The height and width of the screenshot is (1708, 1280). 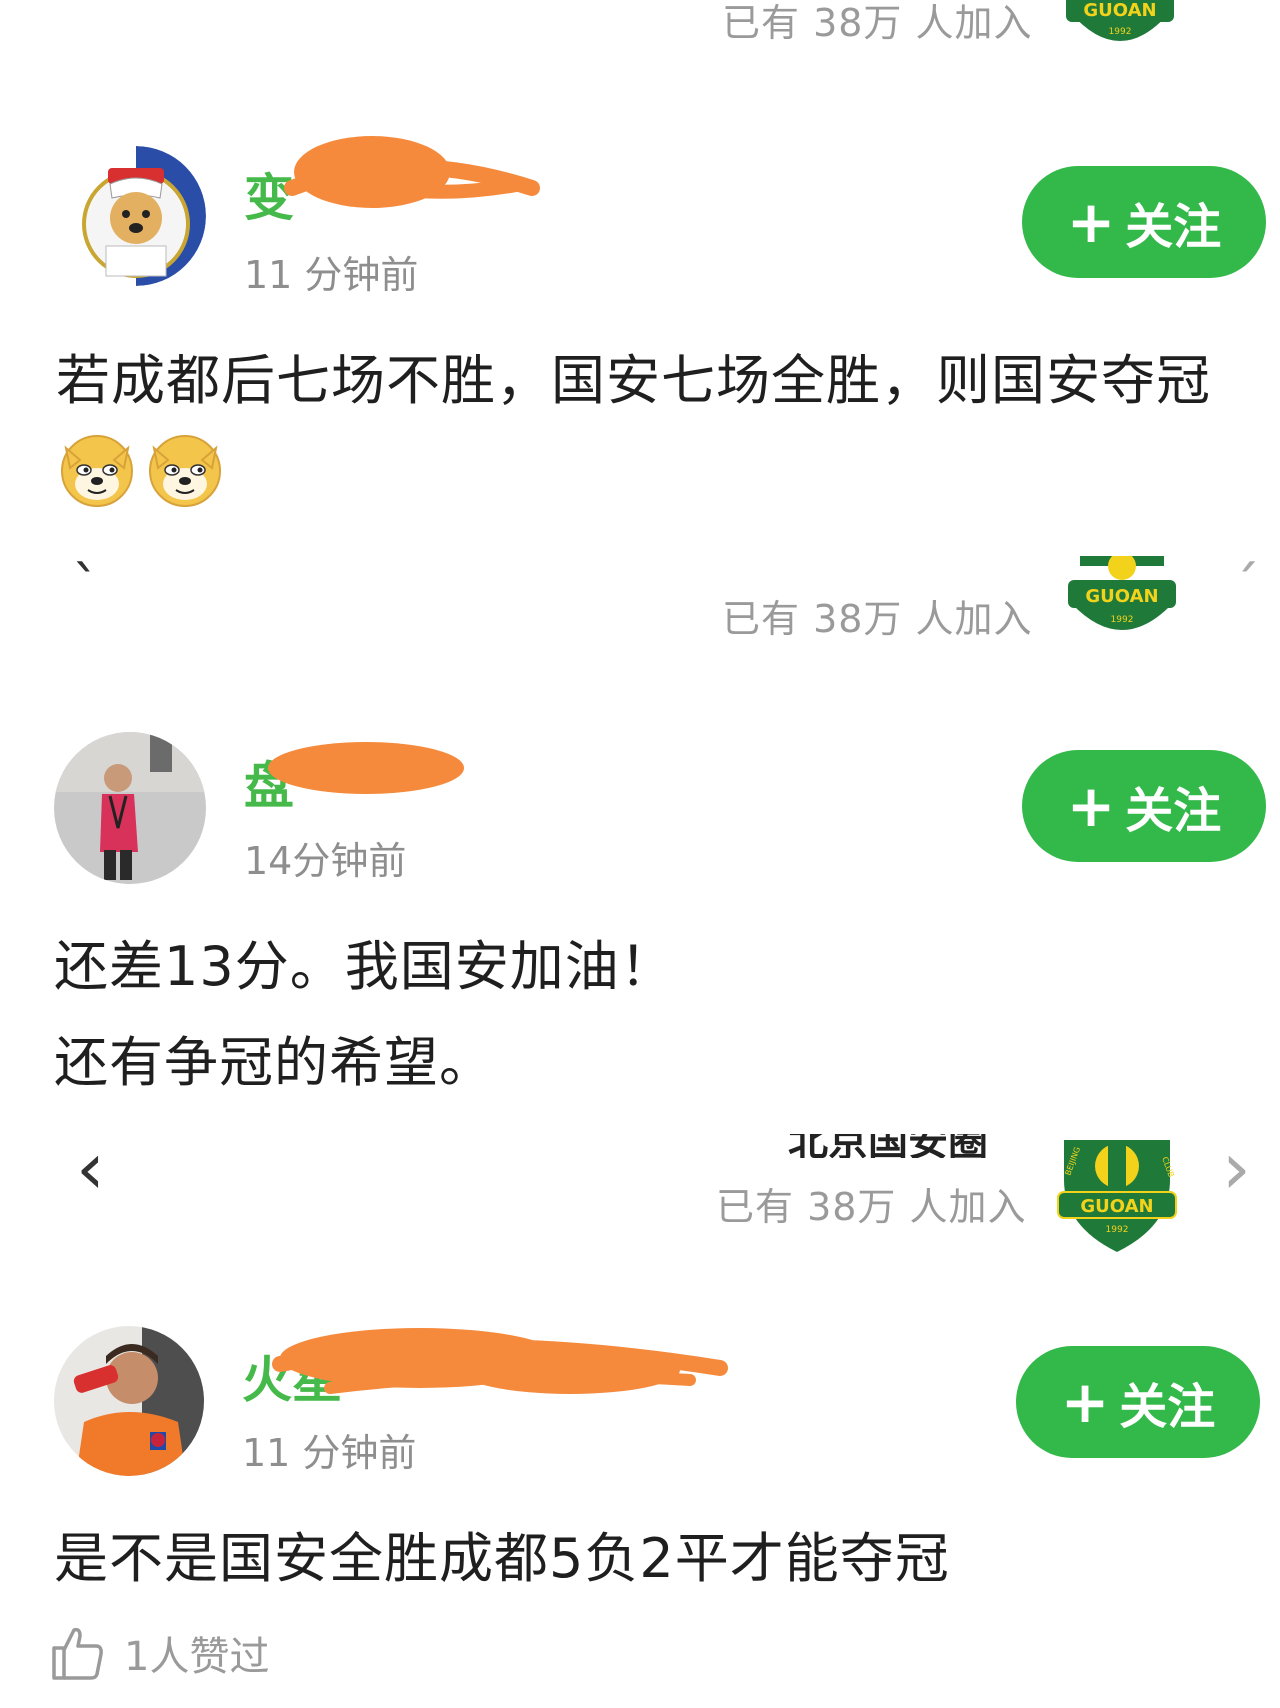 I want to click on post-content: 若成都后七场不胜，国安七场全胜，则国安夺冠, so click(x=633, y=380).